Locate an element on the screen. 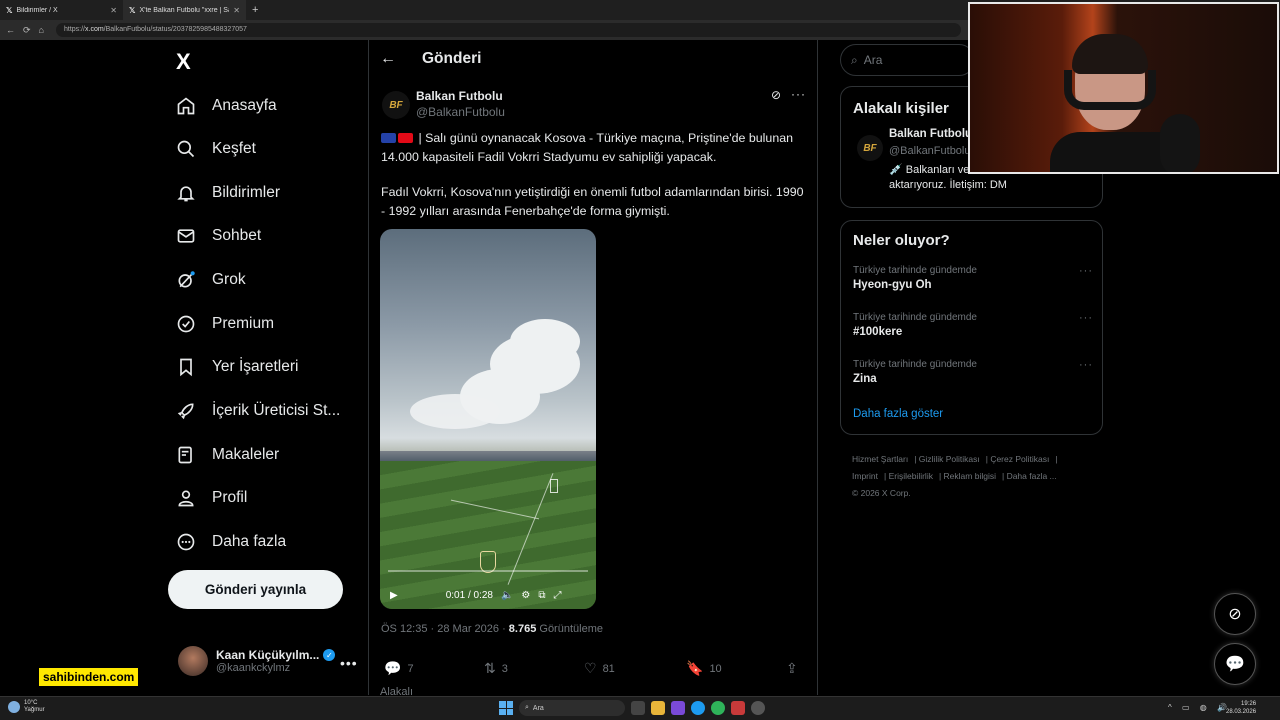 Image resolution: width=1280 pixels, height=720 pixels. video-progress-bar is located at coordinates (488, 571).